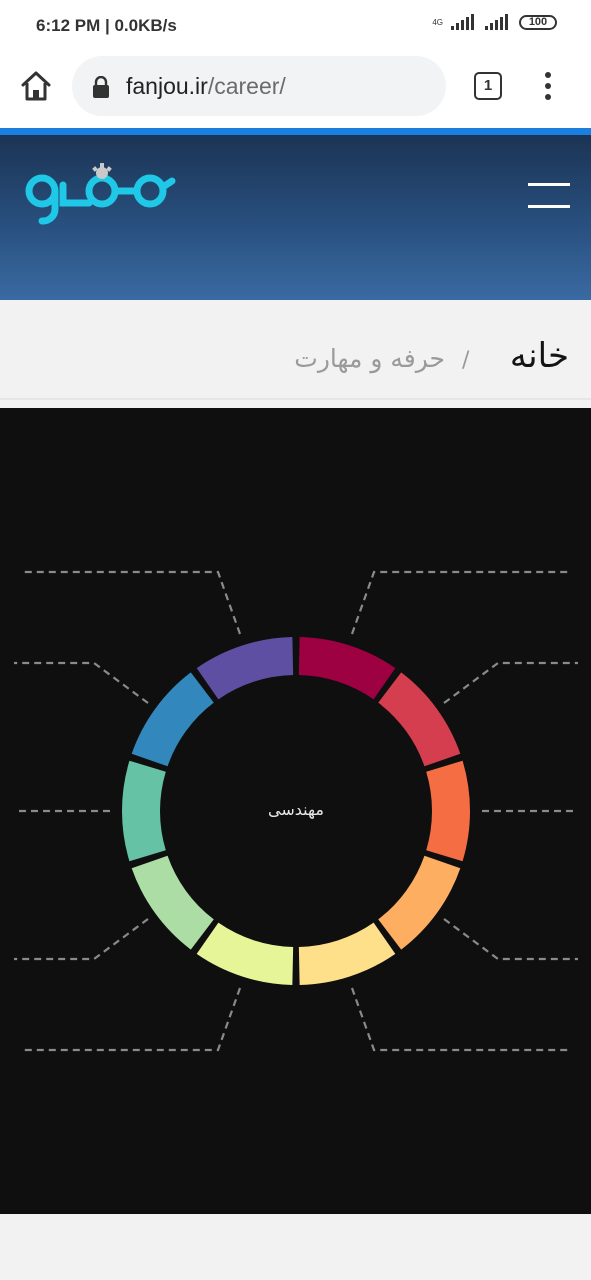 The width and height of the screenshot is (591, 1280). I want to click on home-icon, so click(36, 86).